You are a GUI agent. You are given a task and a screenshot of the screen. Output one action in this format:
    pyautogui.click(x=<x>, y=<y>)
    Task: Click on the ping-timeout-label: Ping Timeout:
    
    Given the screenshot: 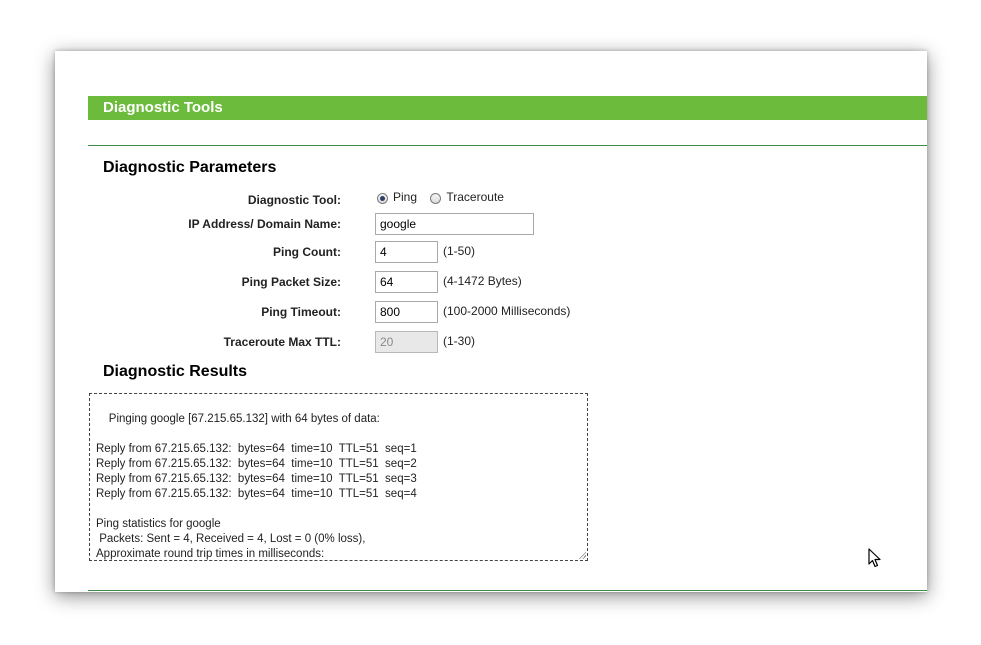 What is the action you would take?
    pyautogui.click(x=301, y=312)
    